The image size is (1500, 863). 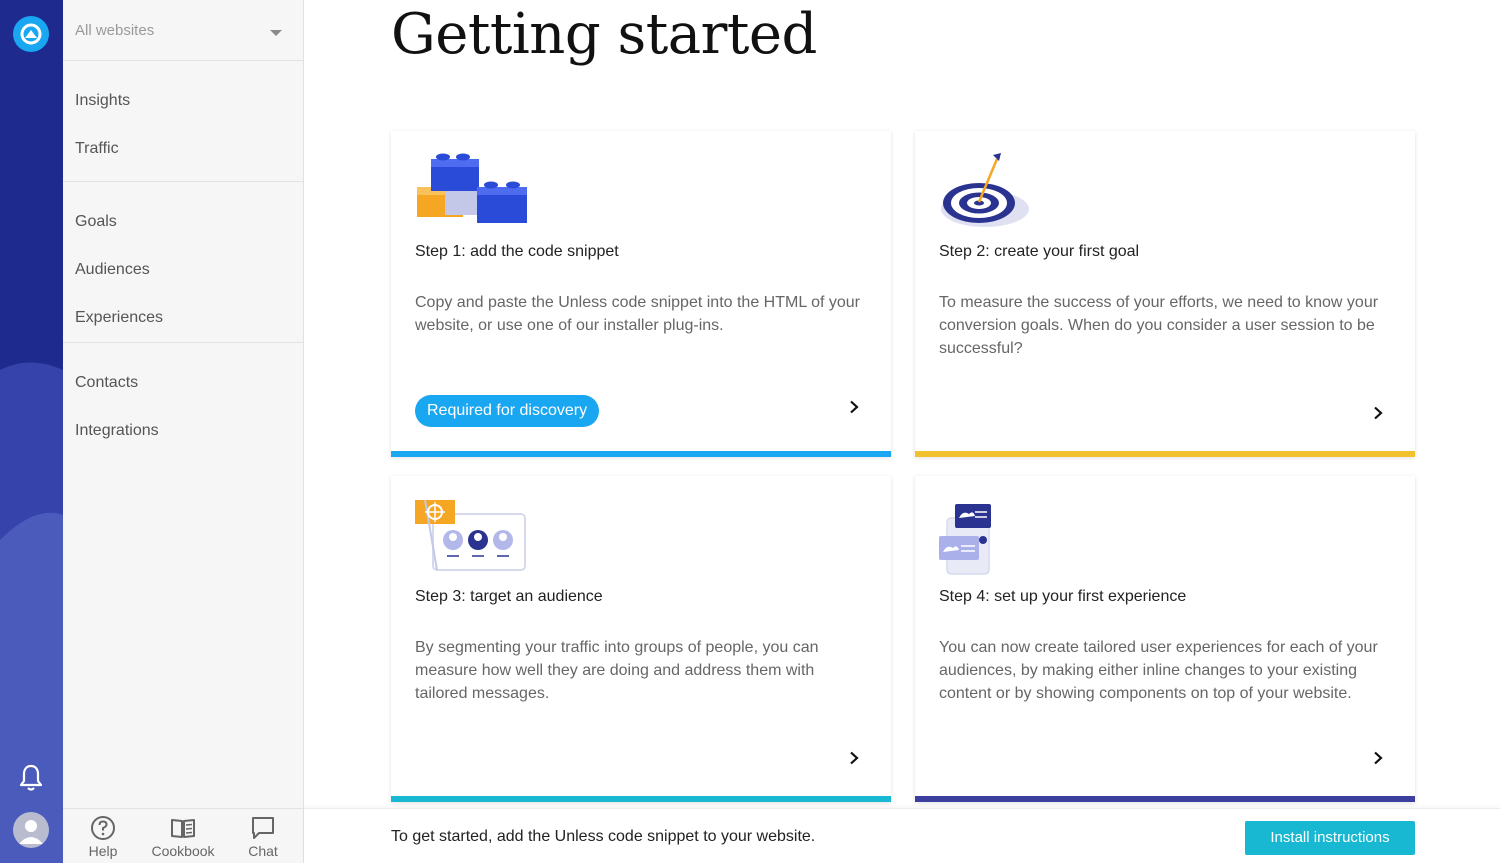 I want to click on audience-icon, so click(x=470, y=535).